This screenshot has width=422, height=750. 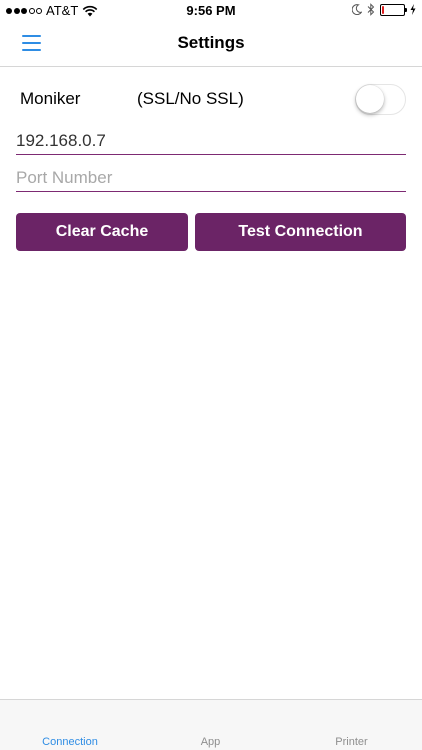 I want to click on battery-icon, so click(x=393, y=9).